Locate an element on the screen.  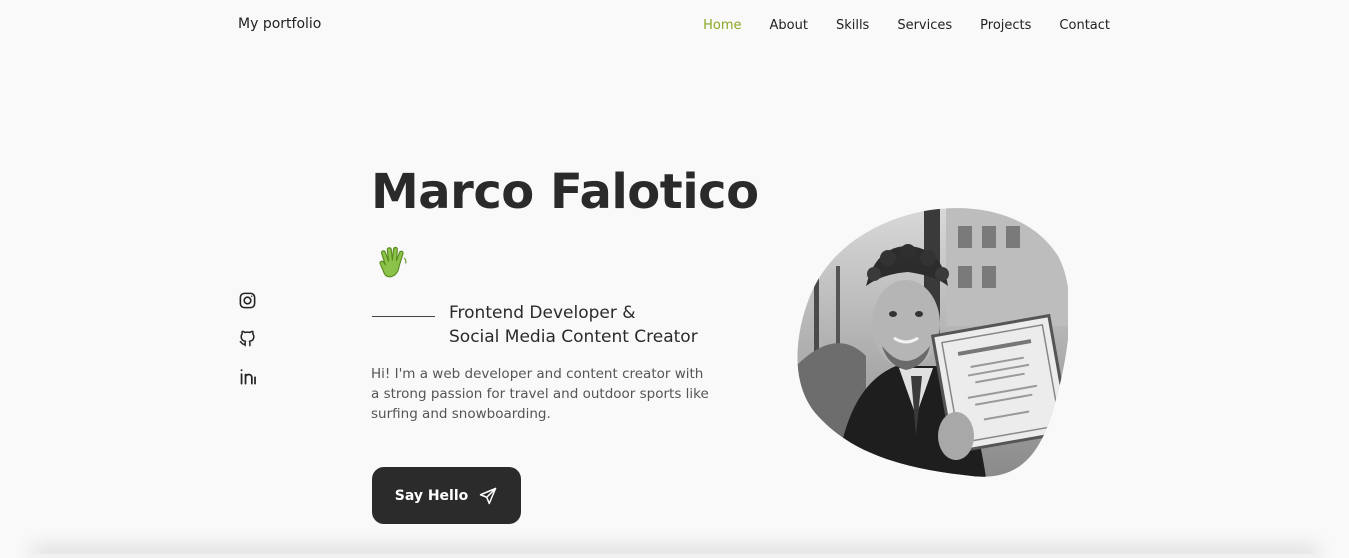
linkedin-icon is located at coordinates (248, 377).